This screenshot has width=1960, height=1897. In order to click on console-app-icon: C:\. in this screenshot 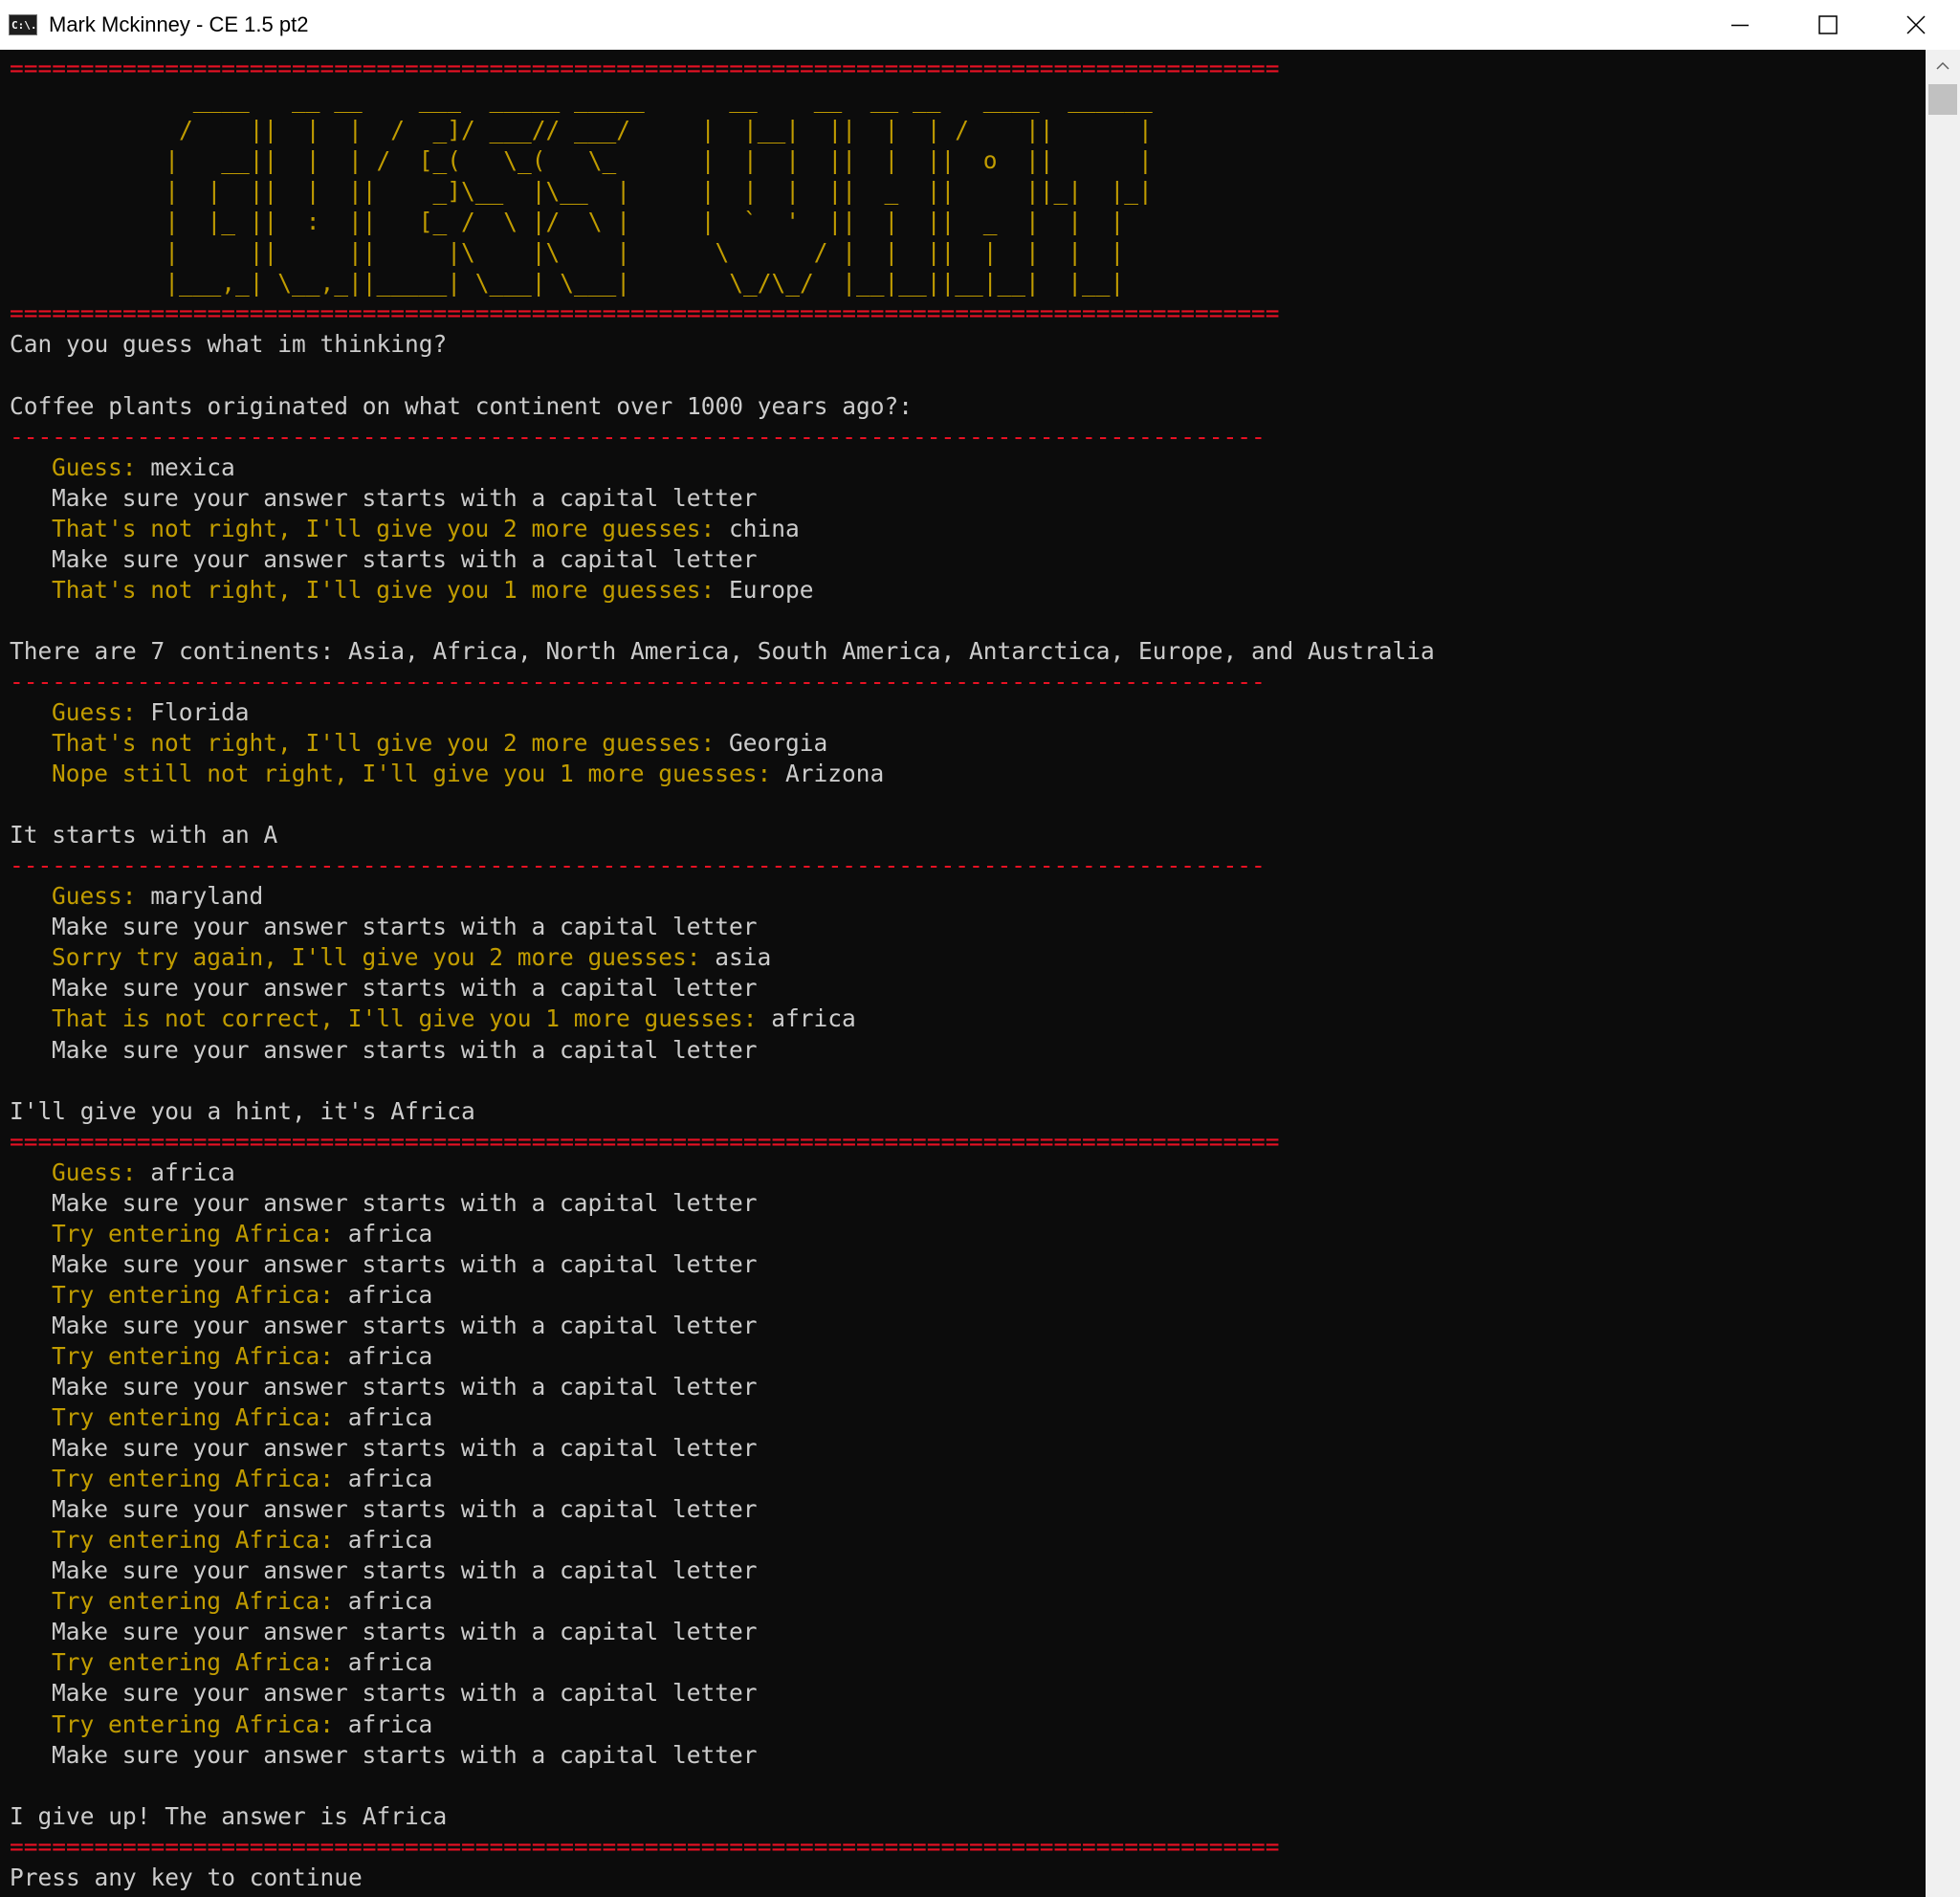, I will do `click(23, 24)`.